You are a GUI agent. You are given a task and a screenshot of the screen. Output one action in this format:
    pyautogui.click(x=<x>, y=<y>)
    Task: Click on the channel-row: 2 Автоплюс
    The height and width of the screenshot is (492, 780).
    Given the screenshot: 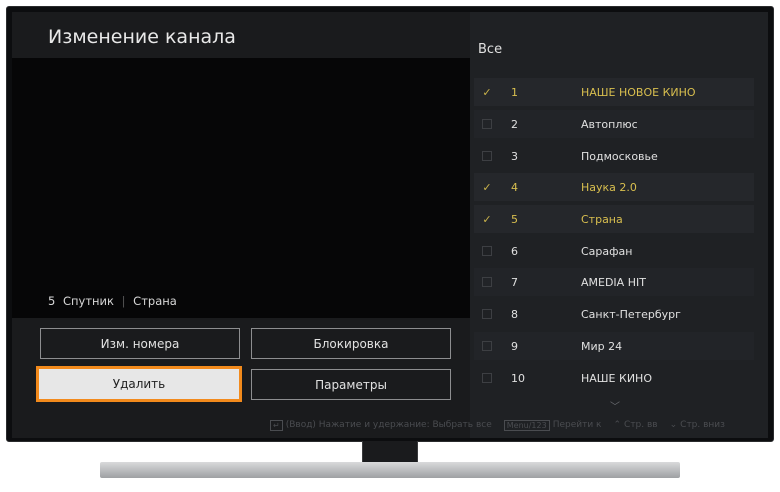 What is the action you would take?
    pyautogui.click(x=614, y=124)
    